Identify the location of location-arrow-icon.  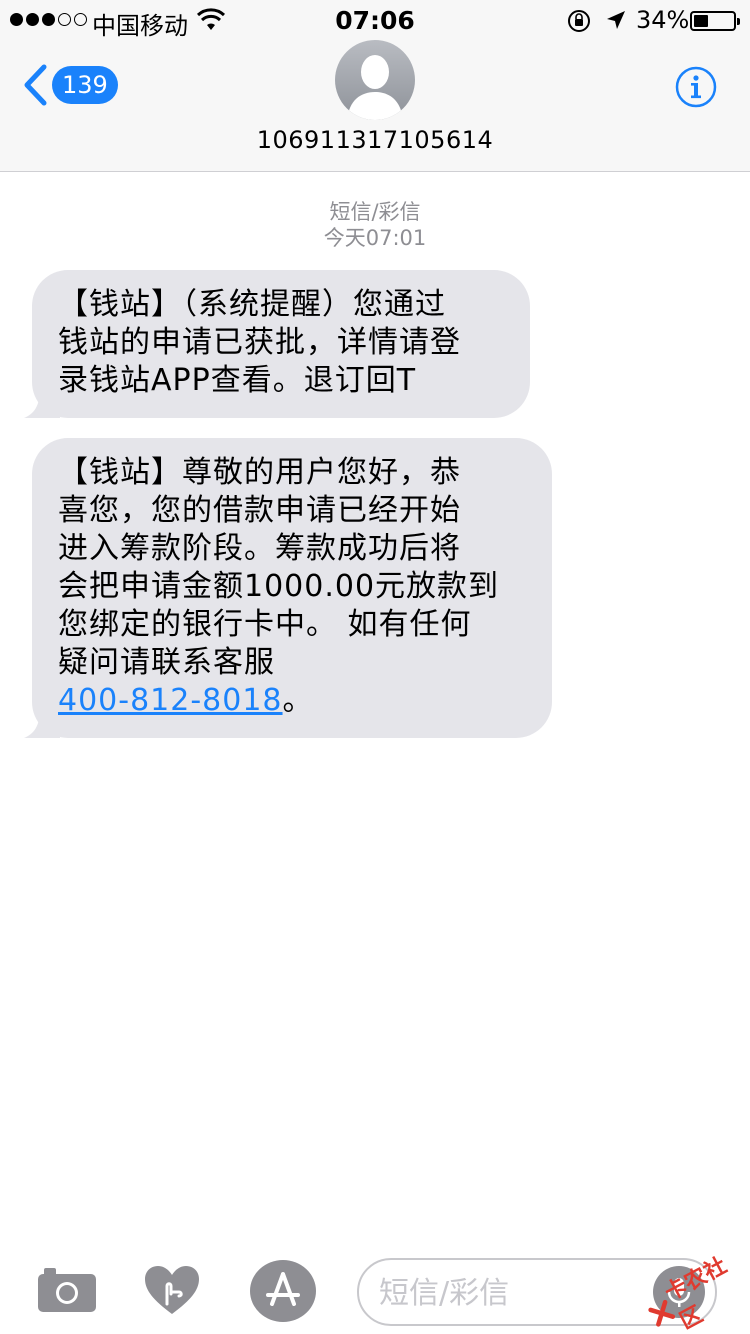
(616, 20).